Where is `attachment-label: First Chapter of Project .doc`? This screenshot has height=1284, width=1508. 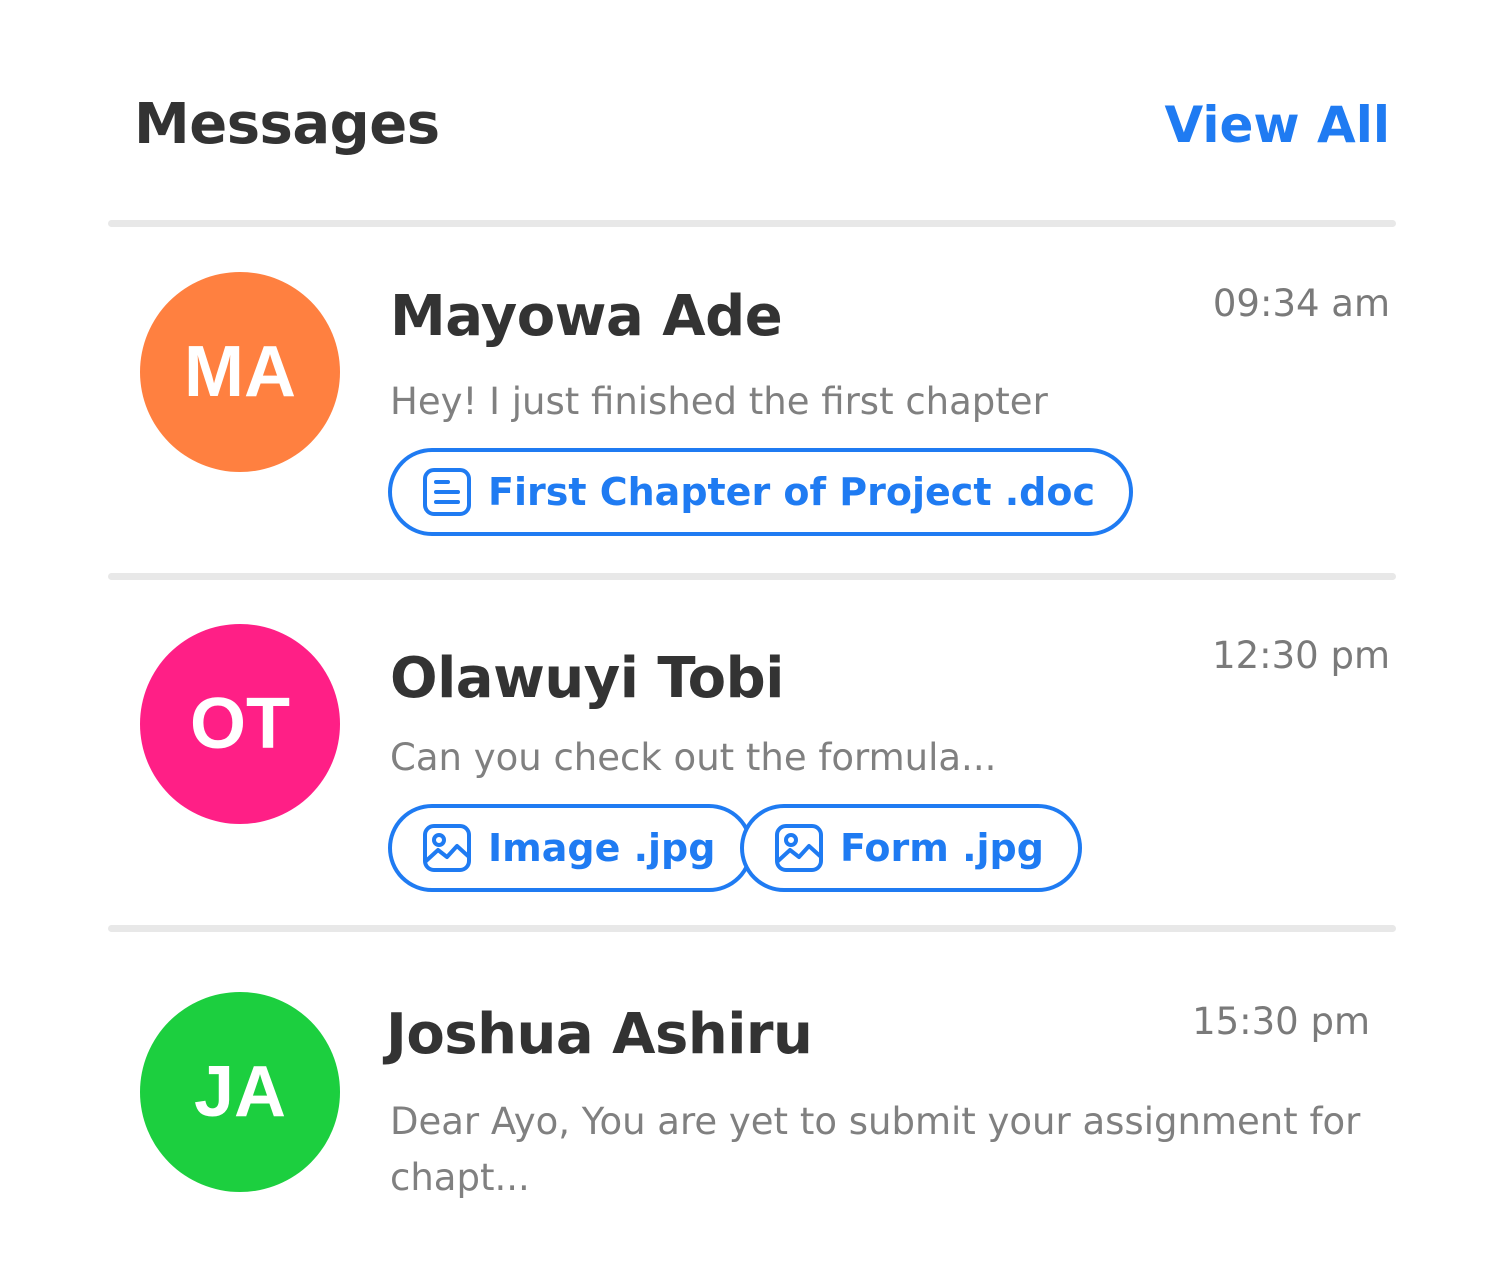
attachment-label: First Chapter of Project .doc is located at coordinates (791, 492).